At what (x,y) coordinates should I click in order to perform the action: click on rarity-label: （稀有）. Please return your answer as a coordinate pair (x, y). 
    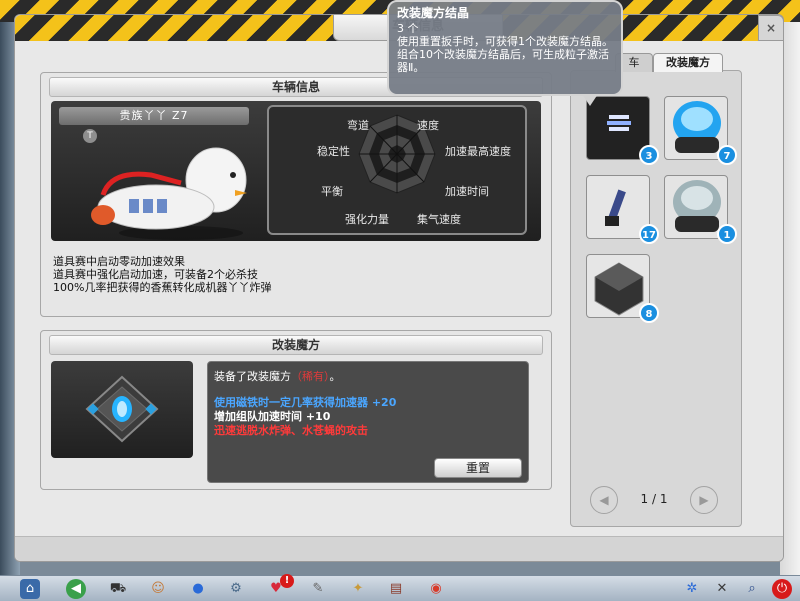
    Looking at the image, I should click on (310, 376).